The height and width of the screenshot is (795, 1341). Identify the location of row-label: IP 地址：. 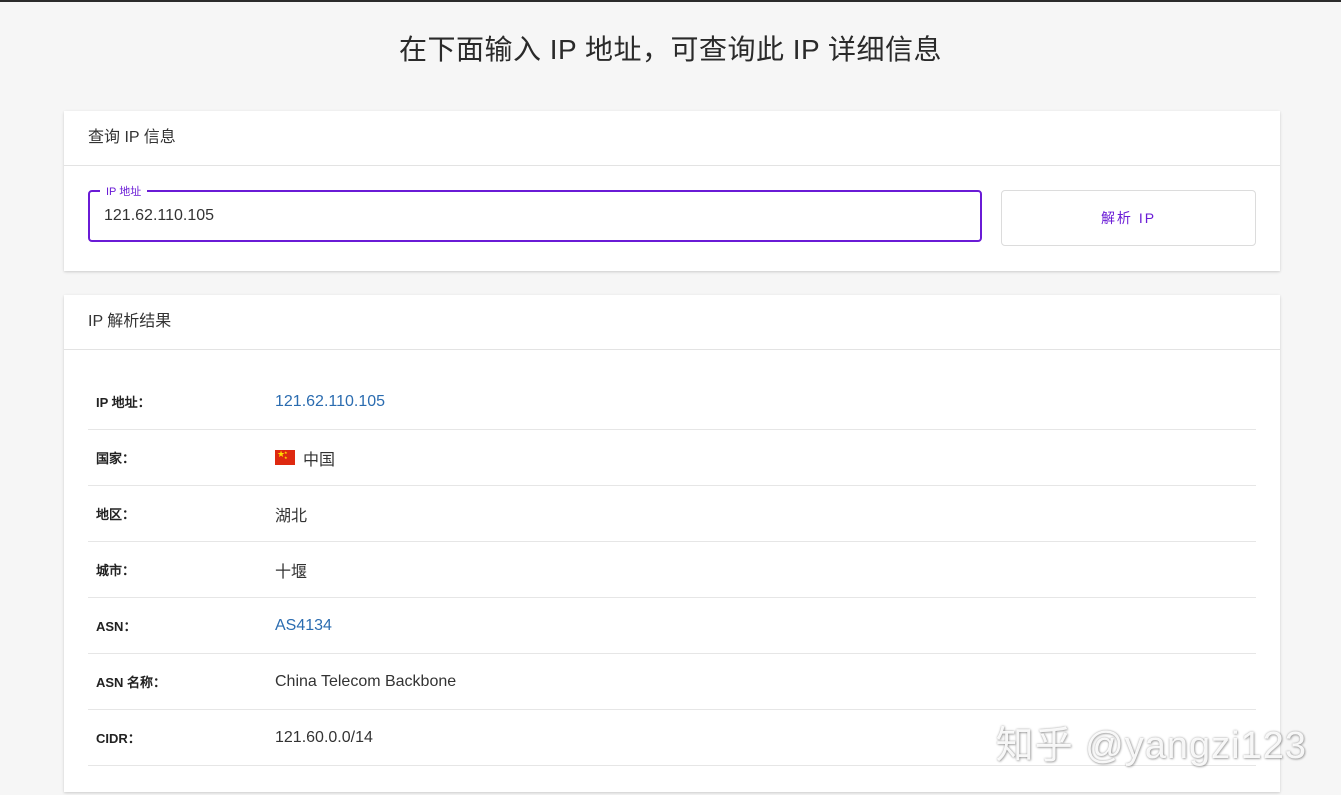
(123, 402).